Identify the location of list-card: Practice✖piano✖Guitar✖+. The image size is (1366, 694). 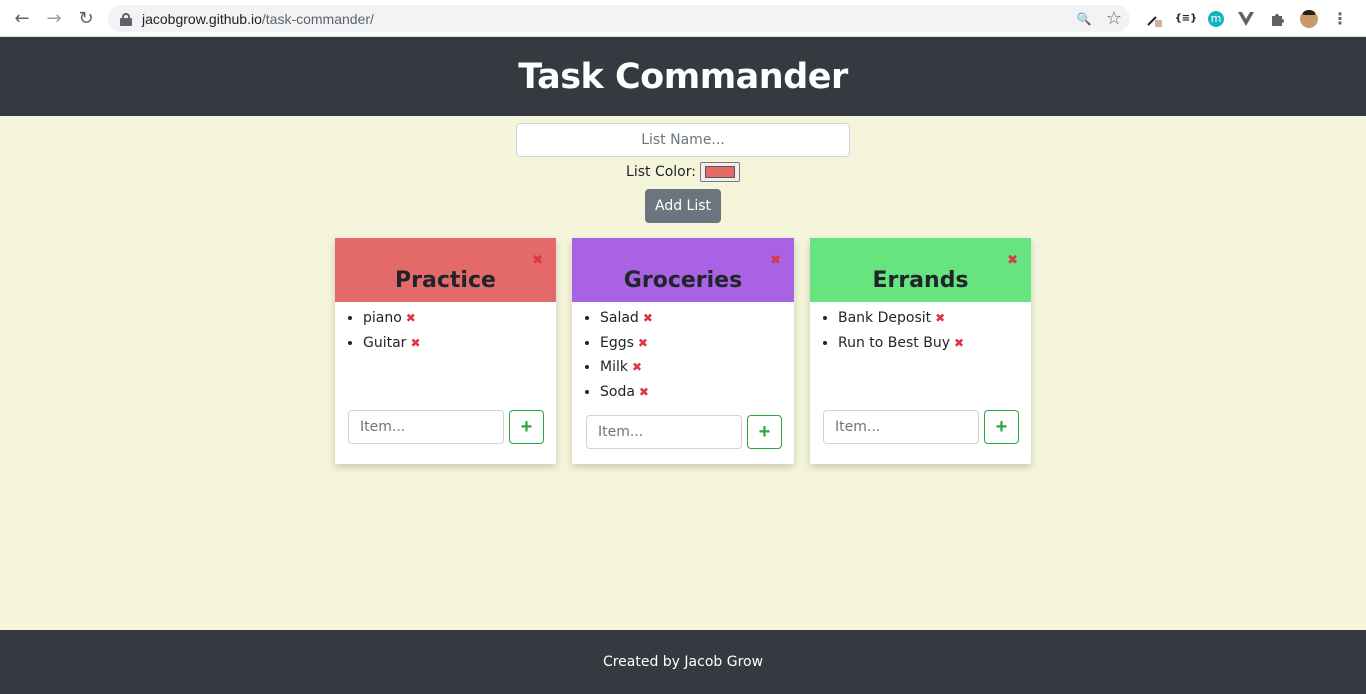
(445, 351).